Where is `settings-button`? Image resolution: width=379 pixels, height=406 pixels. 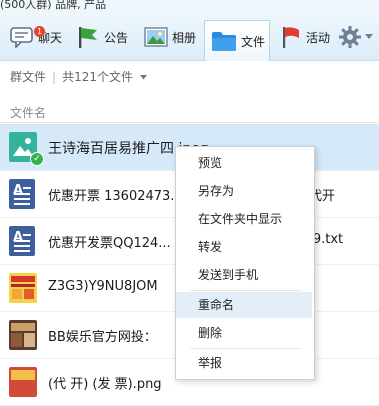 settings-button is located at coordinates (355, 37).